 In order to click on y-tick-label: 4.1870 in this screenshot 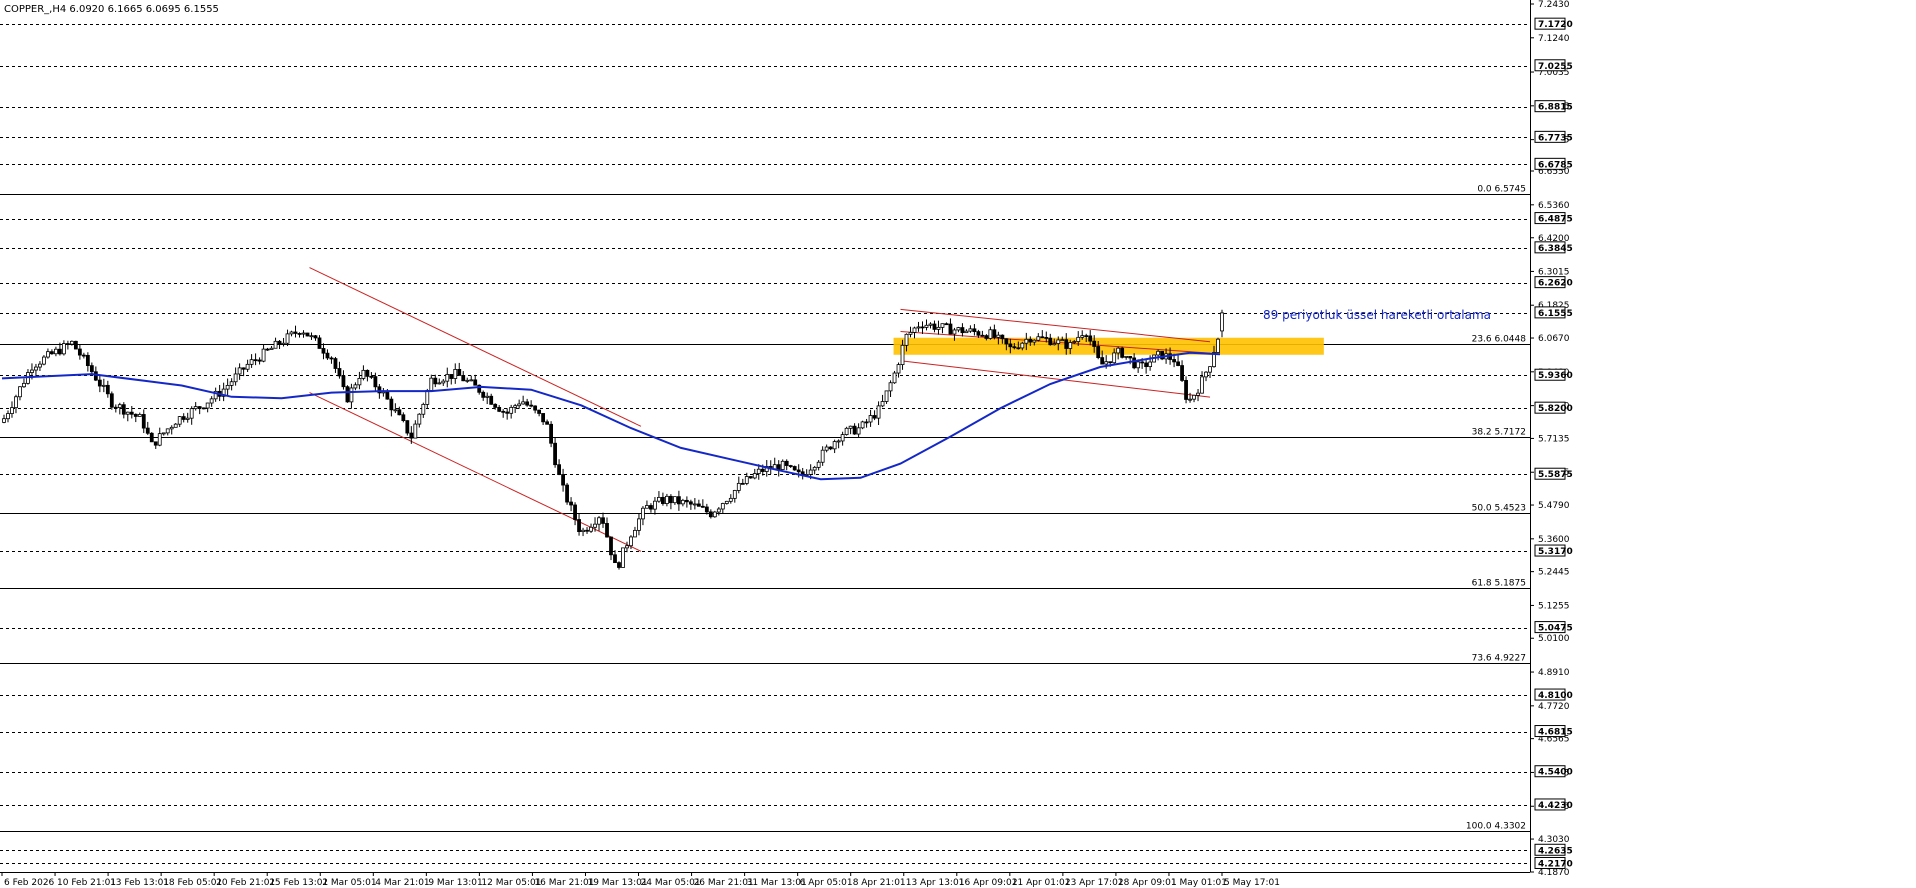, I will do `click(1554, 873)`.